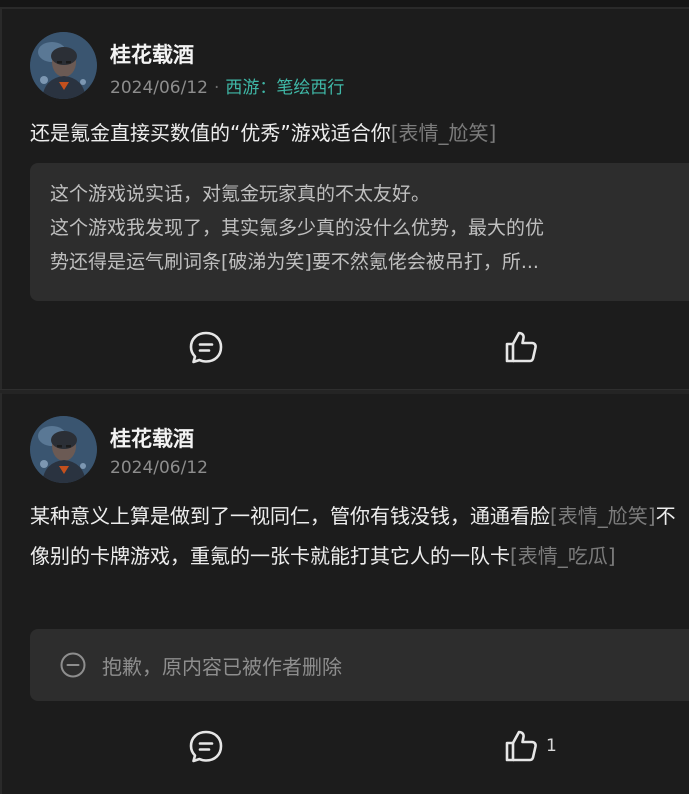 The image size is (689, 794). I want to click on quote-line: 这个游戏说实话，对氪金玩家真的不太友好。, so click(240, 194).